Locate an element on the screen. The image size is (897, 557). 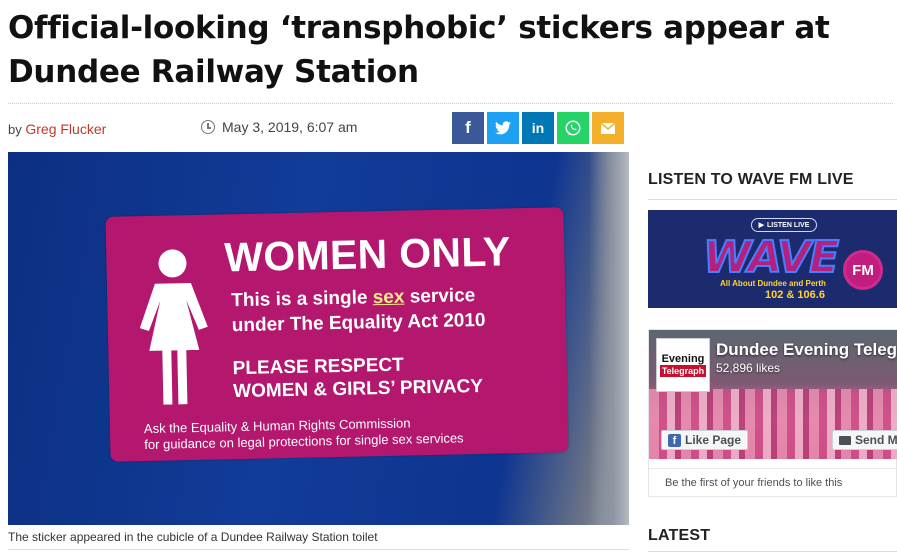
facebook-page-name: Dundee Evening Teleg is located at coordinates (806, 350).